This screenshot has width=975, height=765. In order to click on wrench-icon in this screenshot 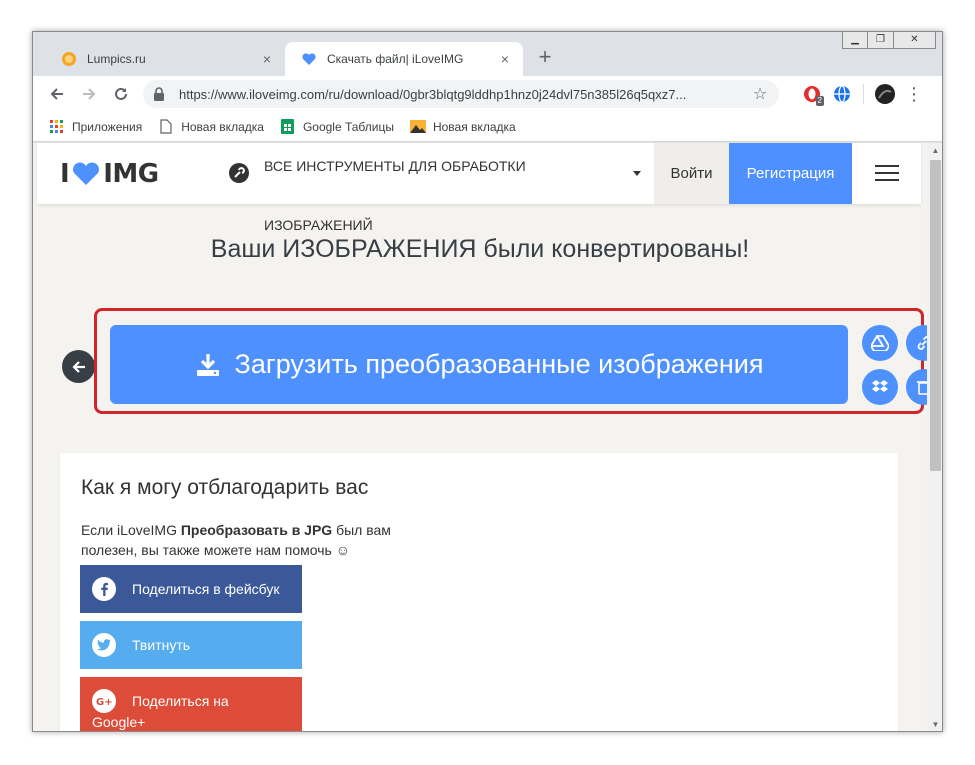, I will do `click(239, 173)`.